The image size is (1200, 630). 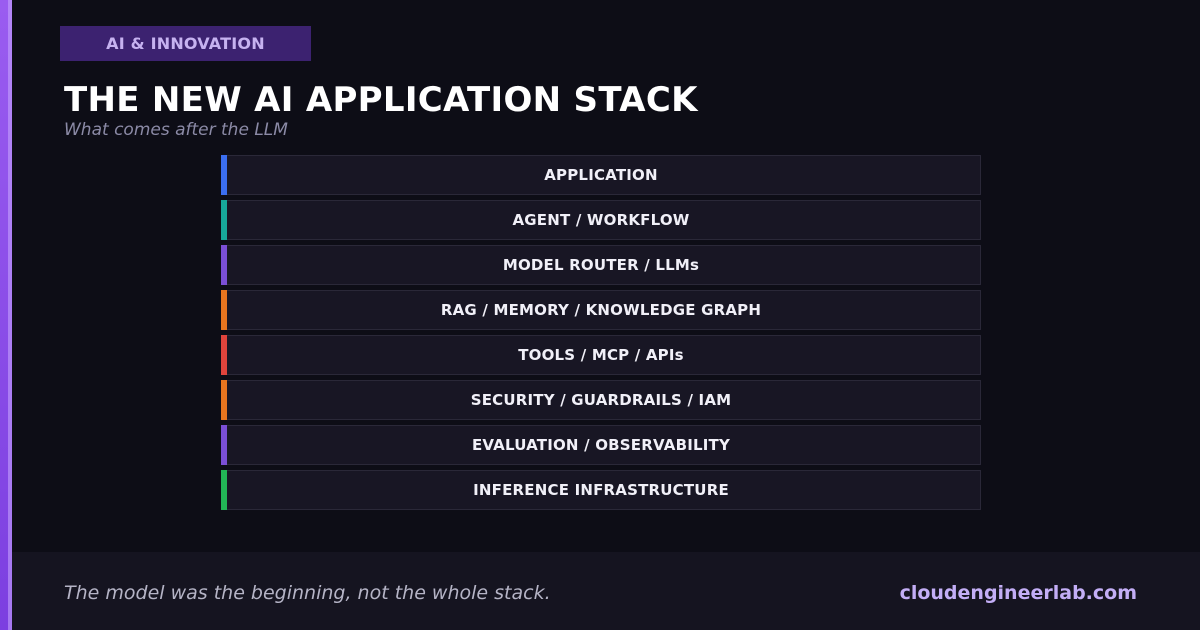 I want to click on stack-layer: EVALUATION / OBSERVABILITY, so click(x=601, y=445).